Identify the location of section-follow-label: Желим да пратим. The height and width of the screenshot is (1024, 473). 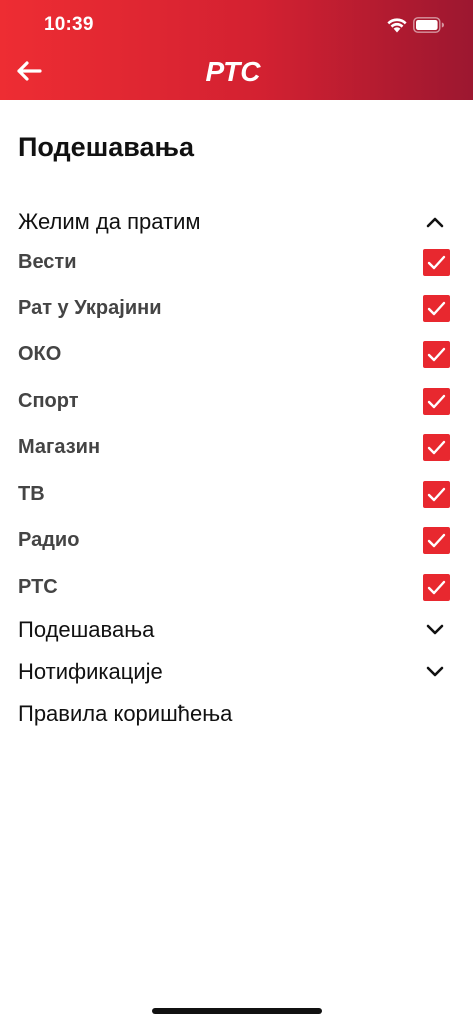
(109, 221).